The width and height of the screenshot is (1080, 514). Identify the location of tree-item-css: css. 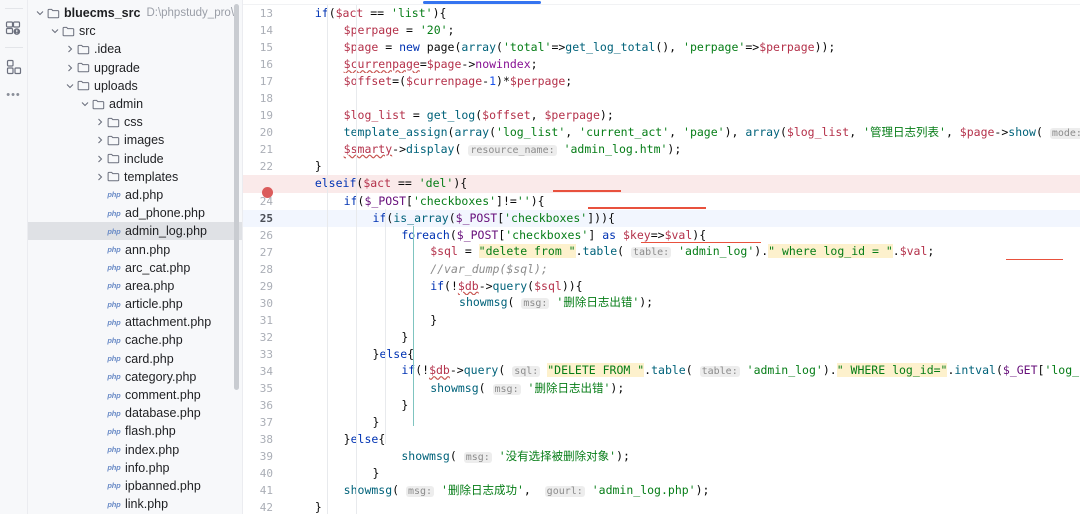
(135, 122).